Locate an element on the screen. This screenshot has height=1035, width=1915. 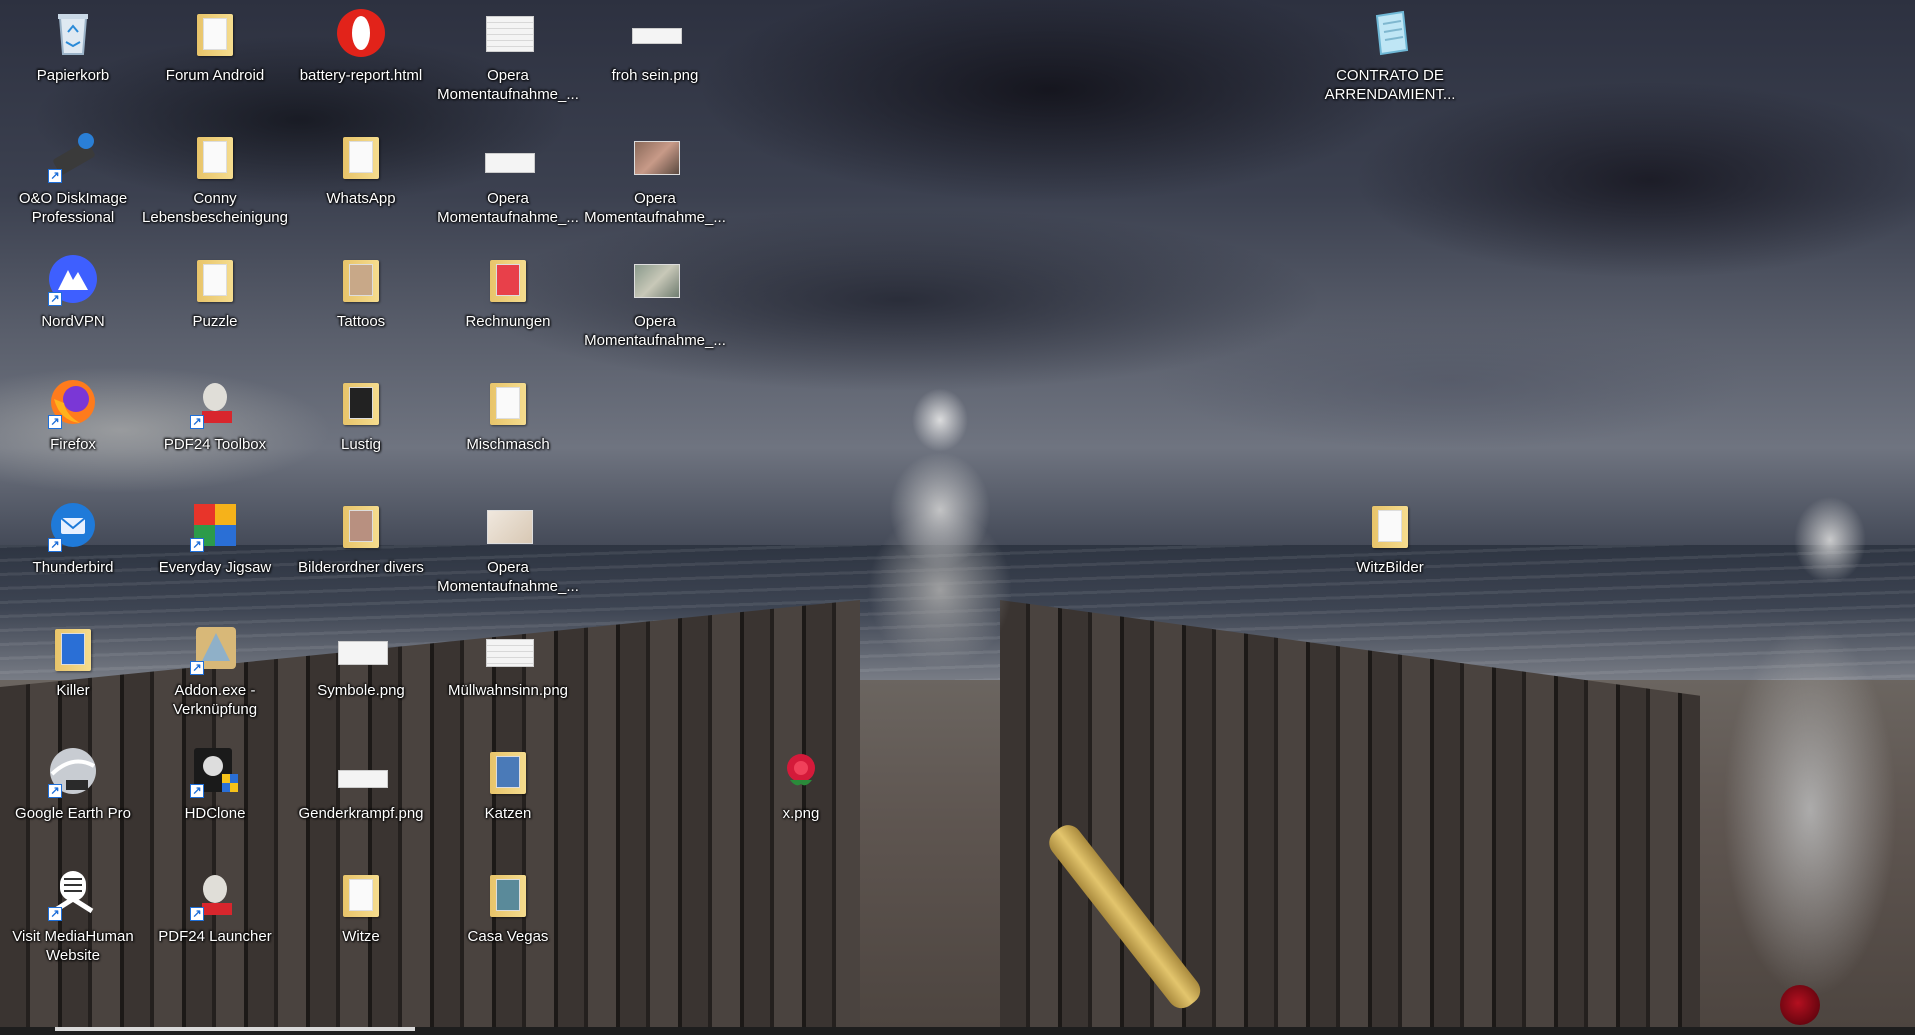
desktop-icon-thunderbird: ↗ Thunderbird is located at coordinates (73, 535).